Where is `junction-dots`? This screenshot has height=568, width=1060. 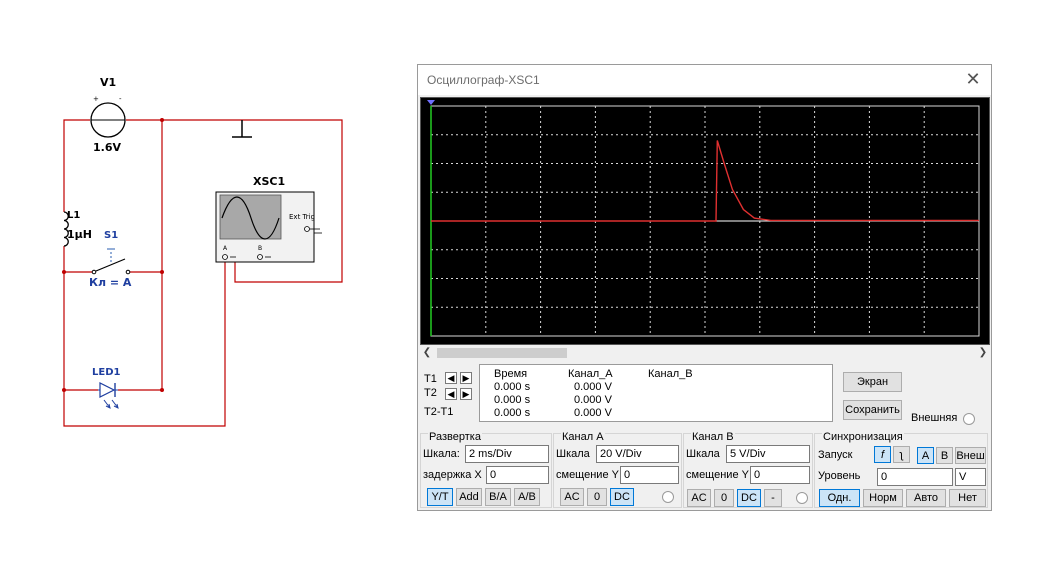 junction-dots is located at coordinates (113, 255).